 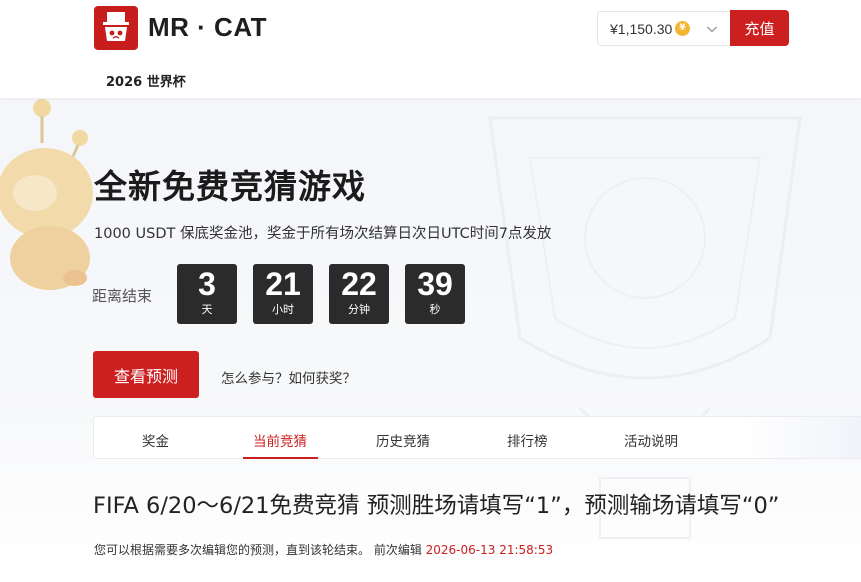 What do you see at coordinates (435, 284) in the screenshot?
I see `countdown-value: 39` at bounding box center [435, 284].